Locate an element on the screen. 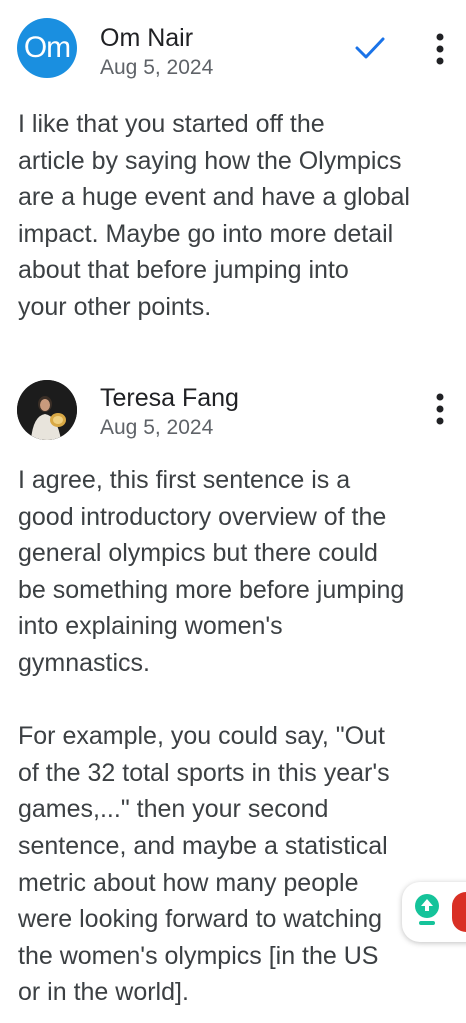 Image resolution: width=466 pixels, height=1023 pixels. floating-assistant-widget is located at coordinates (434, 912).